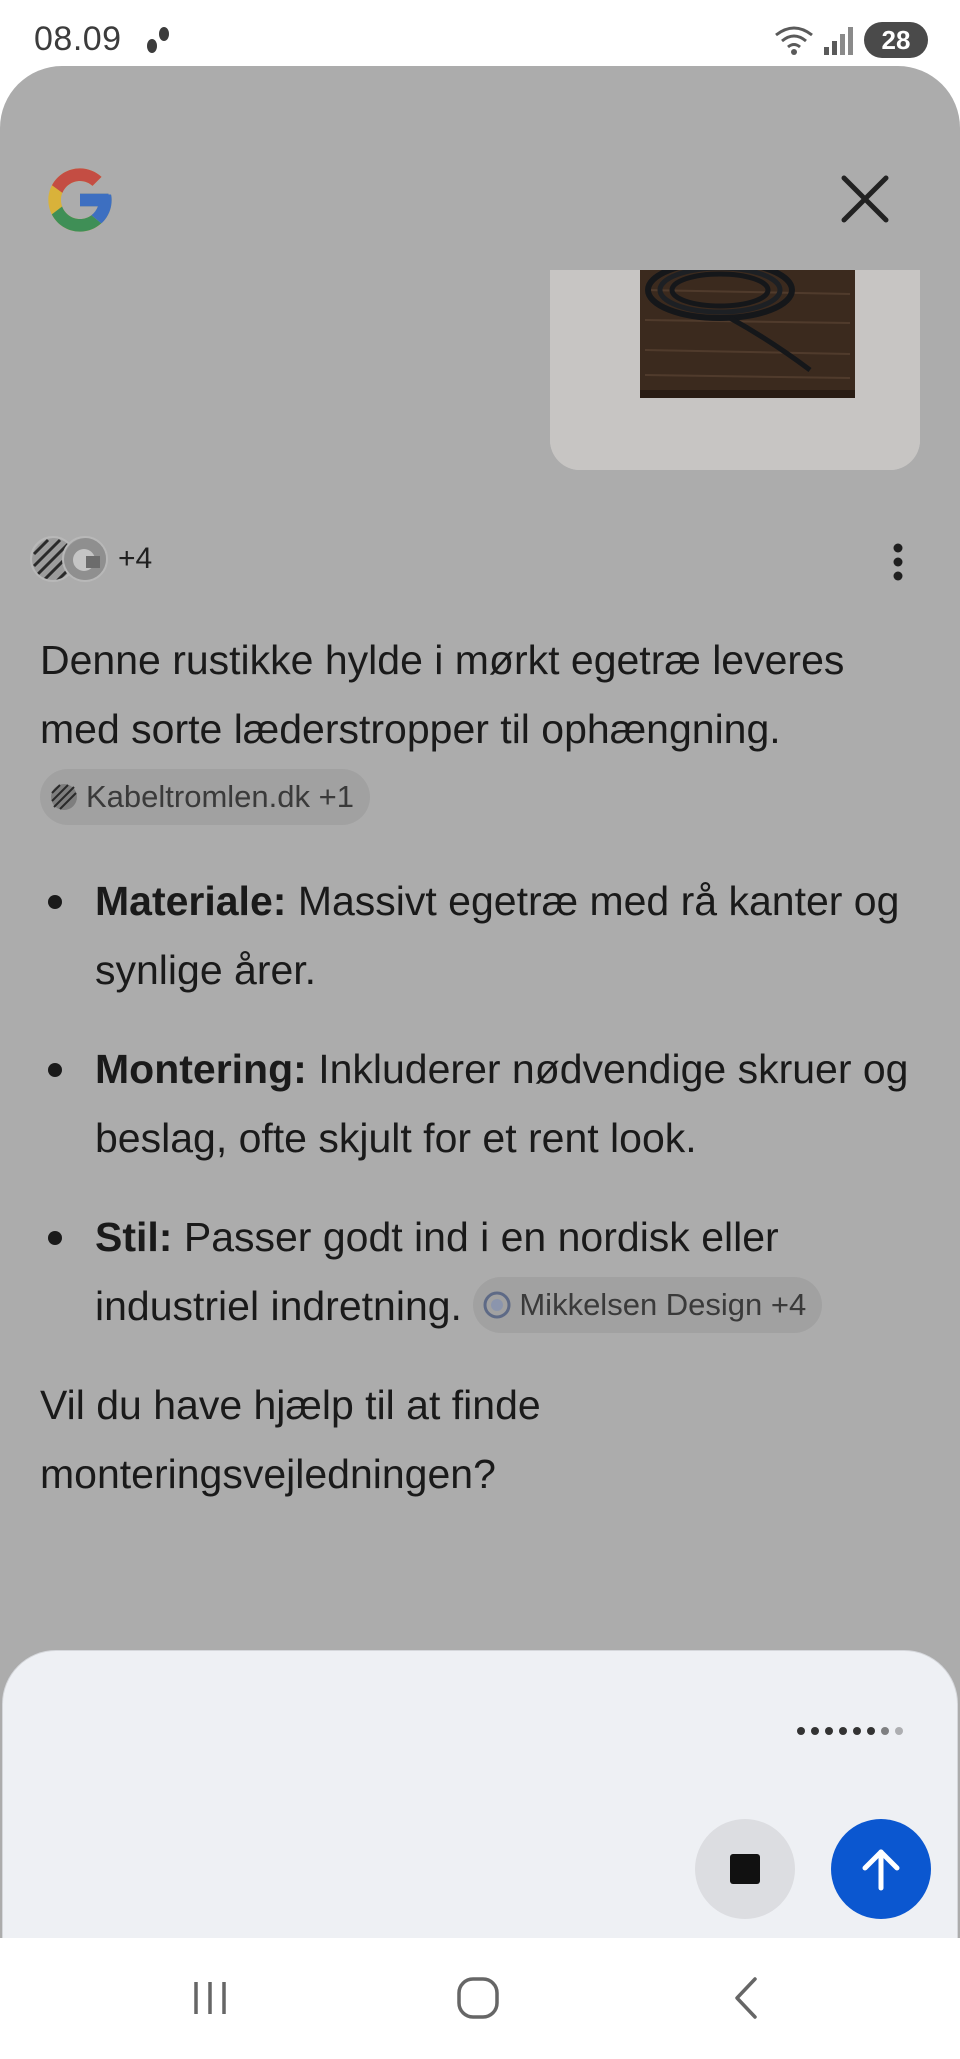  Describe the element at coordinates (898, 562) in the screenshot. I see `more-vert-icon` at that location.